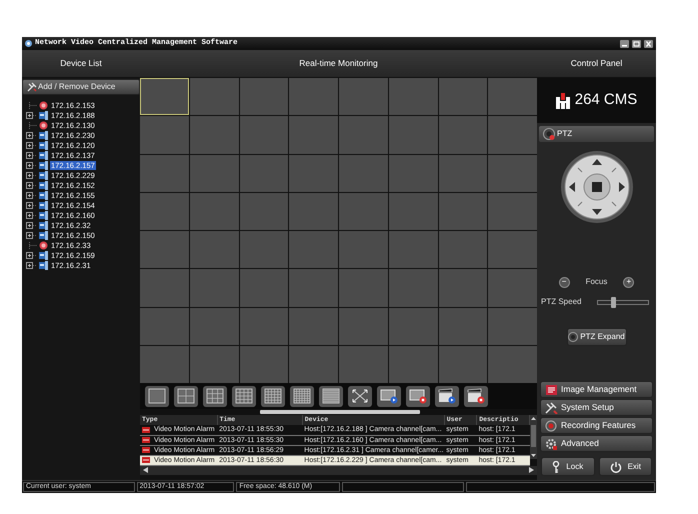  Describe the element at coordinates (606, 100) in the screenshot. I see `logo-text: 264 CMS` at that location.